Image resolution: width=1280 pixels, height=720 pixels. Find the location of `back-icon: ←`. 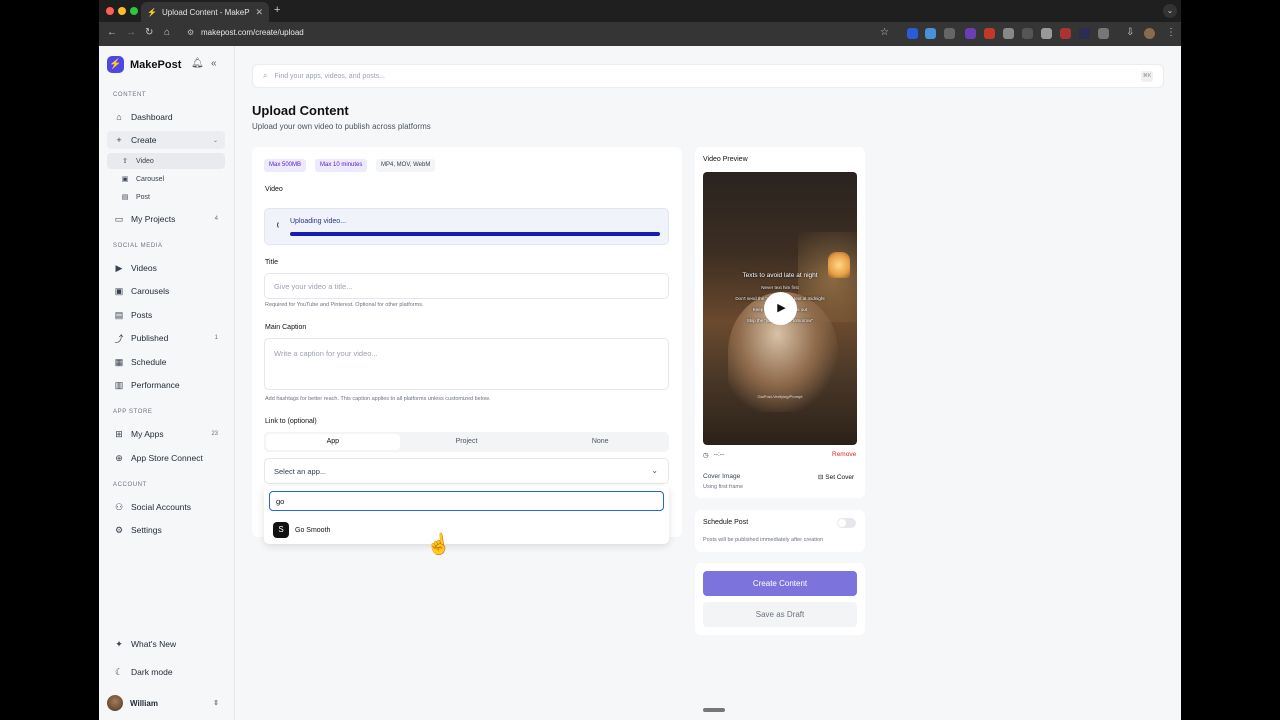

back-icon: ← is located at coordinates (112, 32).